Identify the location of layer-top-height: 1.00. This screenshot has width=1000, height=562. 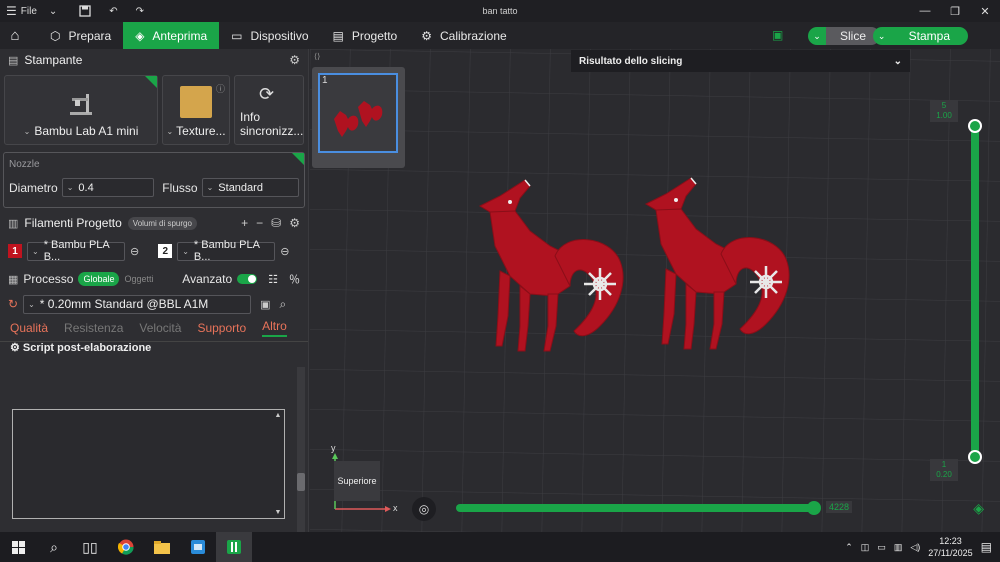
(944, 115).